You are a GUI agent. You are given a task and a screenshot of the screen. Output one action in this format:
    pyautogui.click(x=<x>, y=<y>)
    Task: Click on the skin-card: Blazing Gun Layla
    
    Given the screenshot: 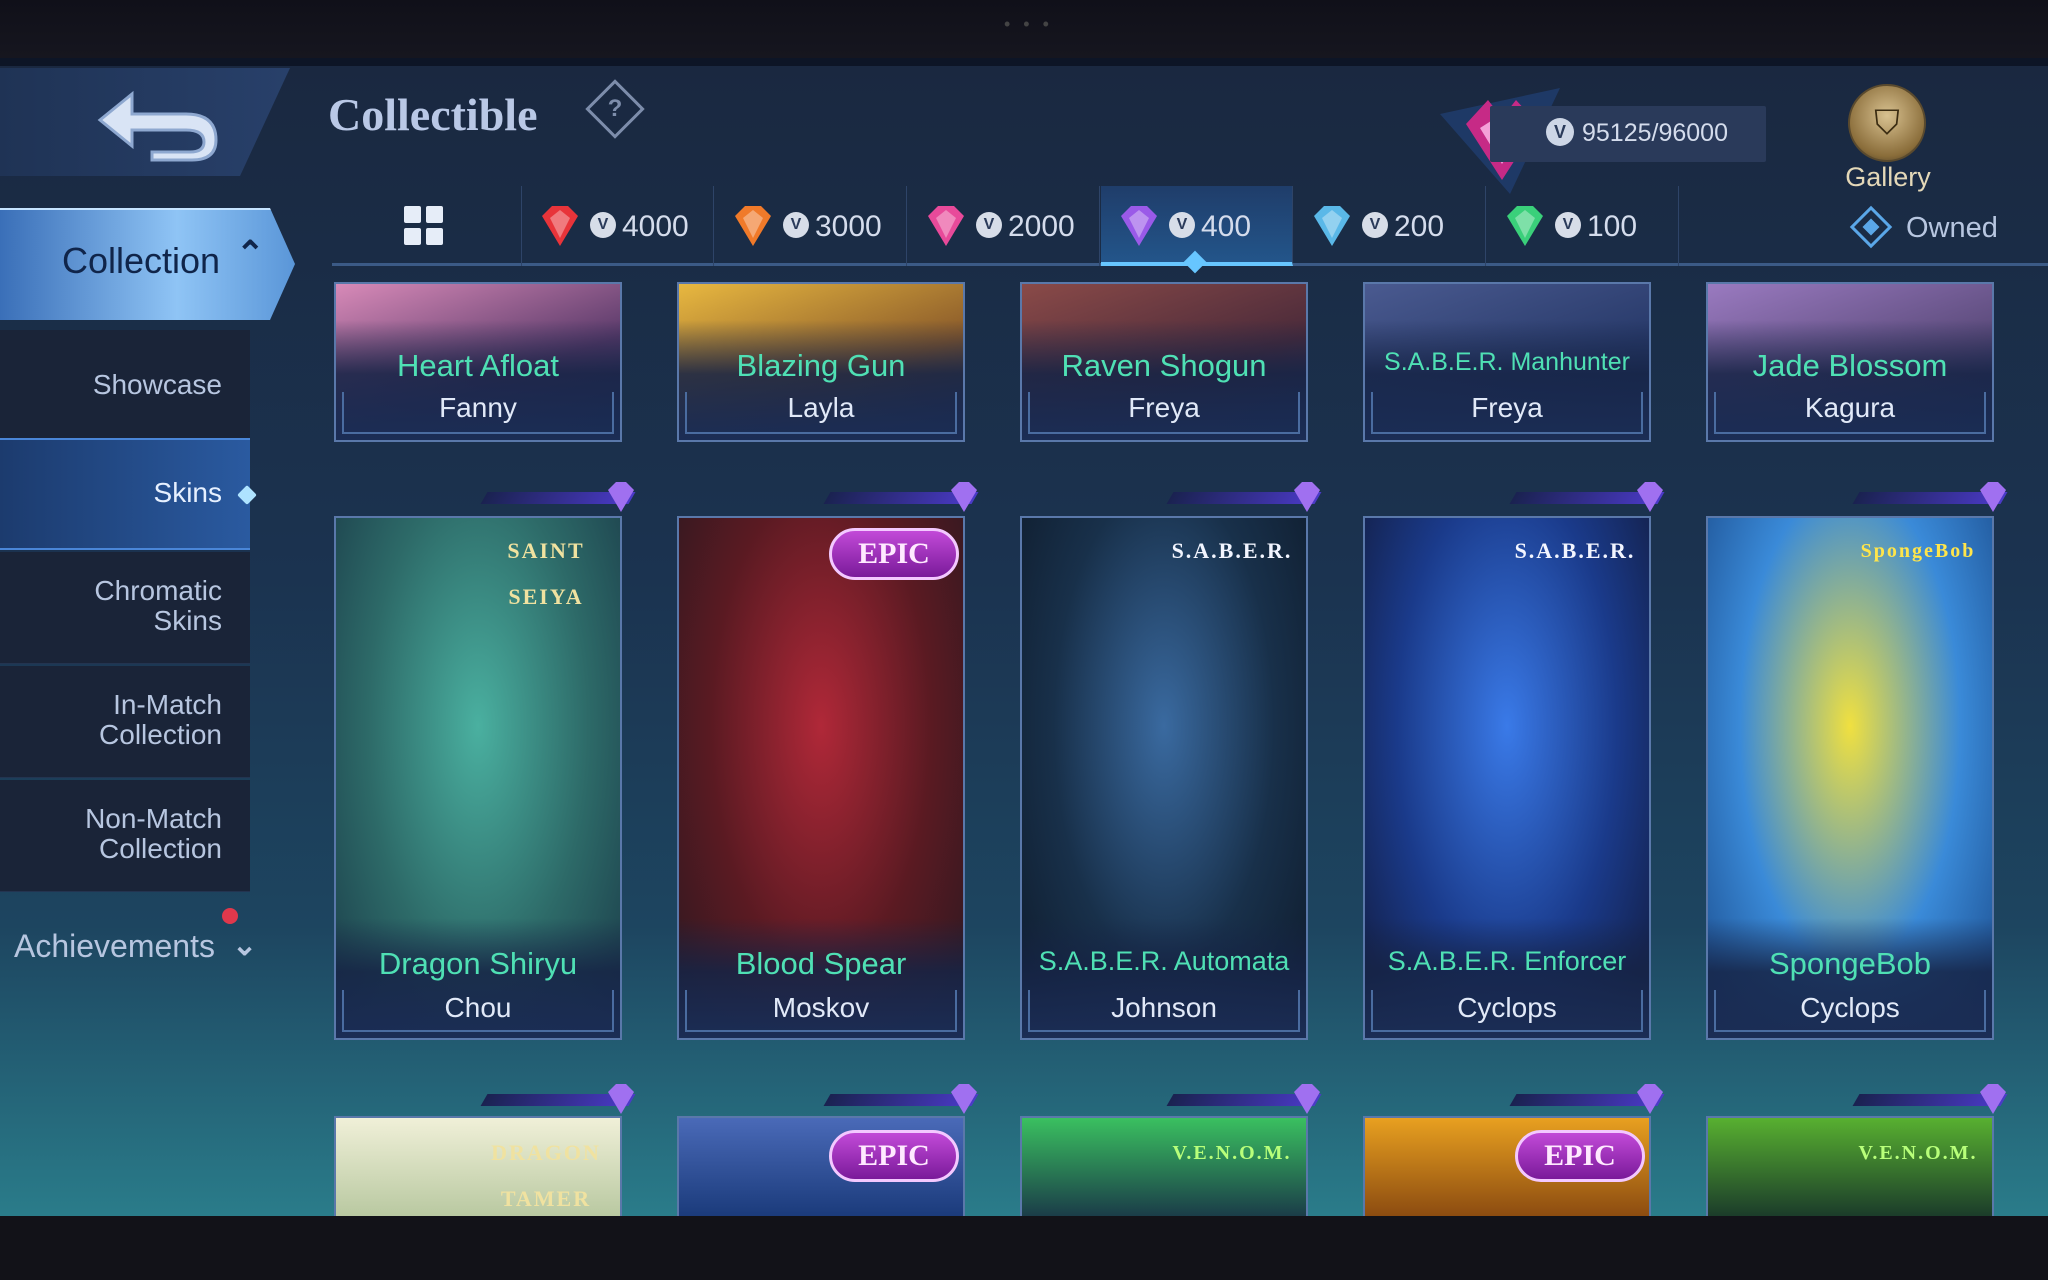 What is the action you would take?
    pyautogui.click(x=821, y=362)
    